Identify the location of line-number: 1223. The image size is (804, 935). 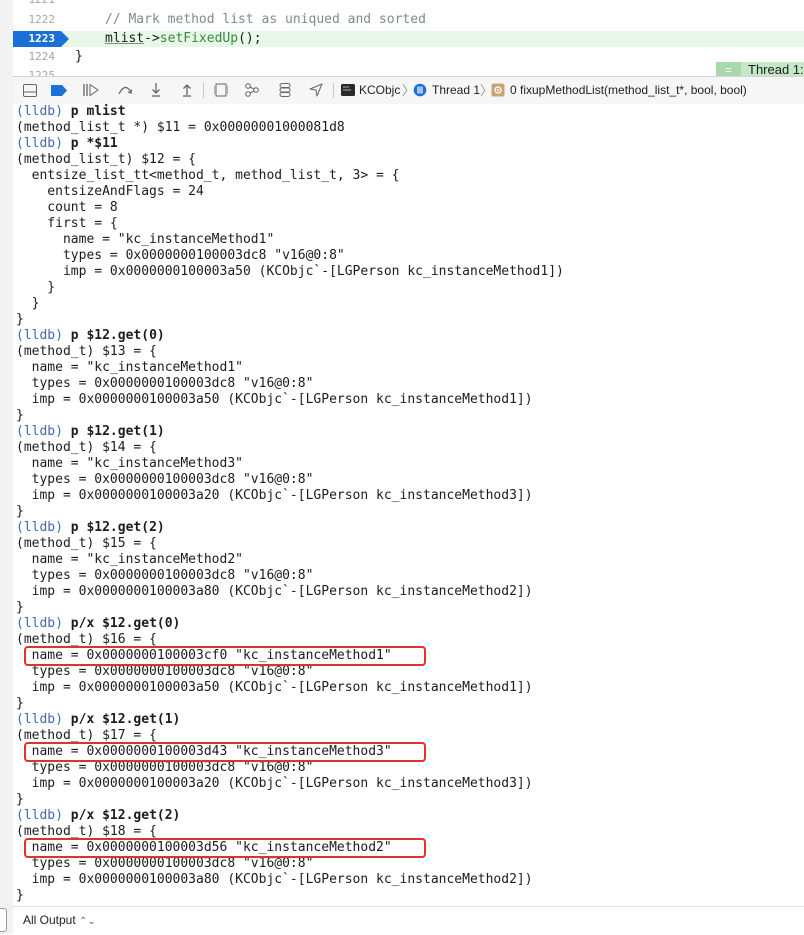
(42, 38).